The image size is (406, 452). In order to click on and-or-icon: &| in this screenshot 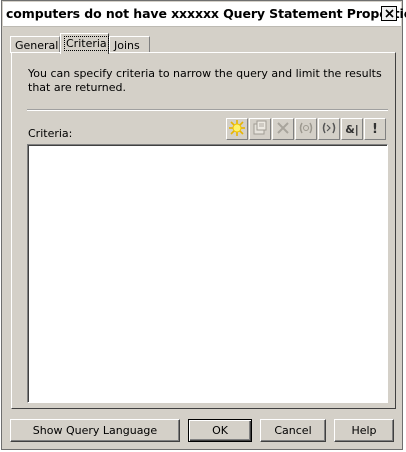, I will do `click(352, 129)`.